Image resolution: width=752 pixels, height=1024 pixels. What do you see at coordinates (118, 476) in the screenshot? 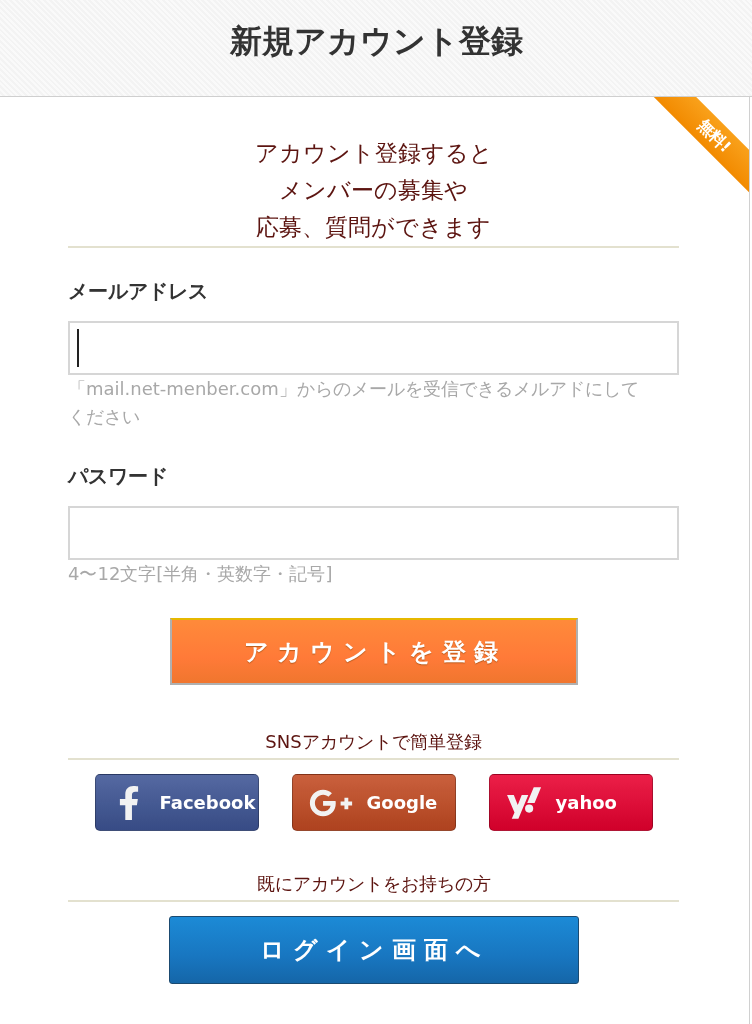
I see `field-label: パスワード` at bounding box center [118, 476].